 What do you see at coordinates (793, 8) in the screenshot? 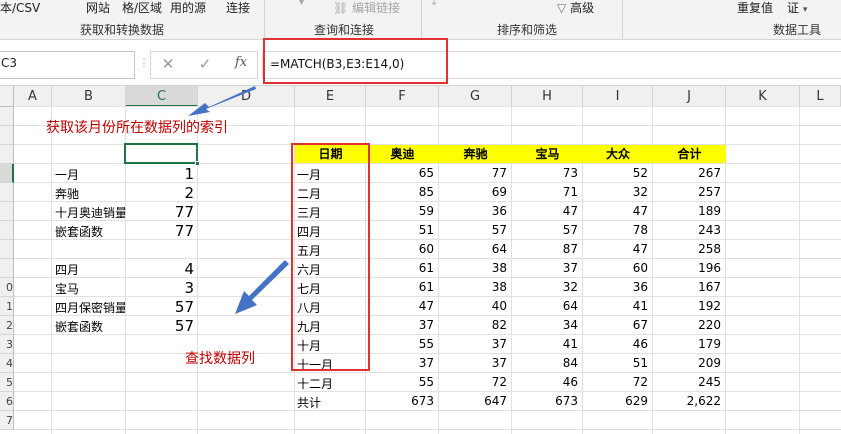
I see `data-validation-label: 证` at bounding box center [793, 8].